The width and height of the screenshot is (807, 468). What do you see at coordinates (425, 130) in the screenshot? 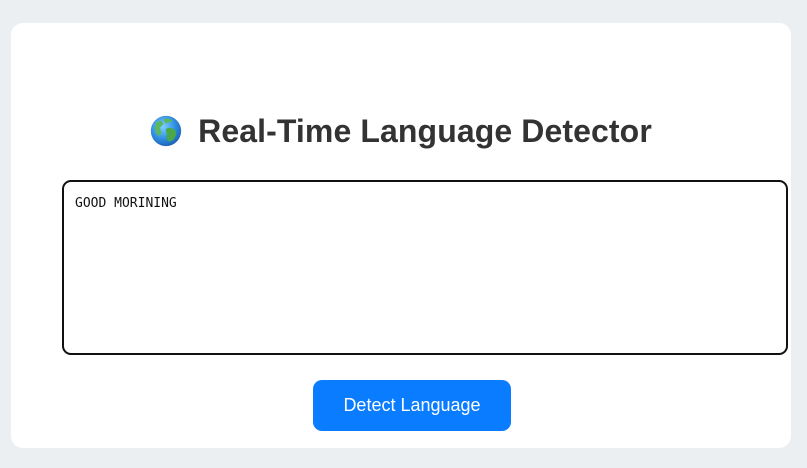
I see `page-title: Real-Time Language Detector` at bounding box center [425, 130].